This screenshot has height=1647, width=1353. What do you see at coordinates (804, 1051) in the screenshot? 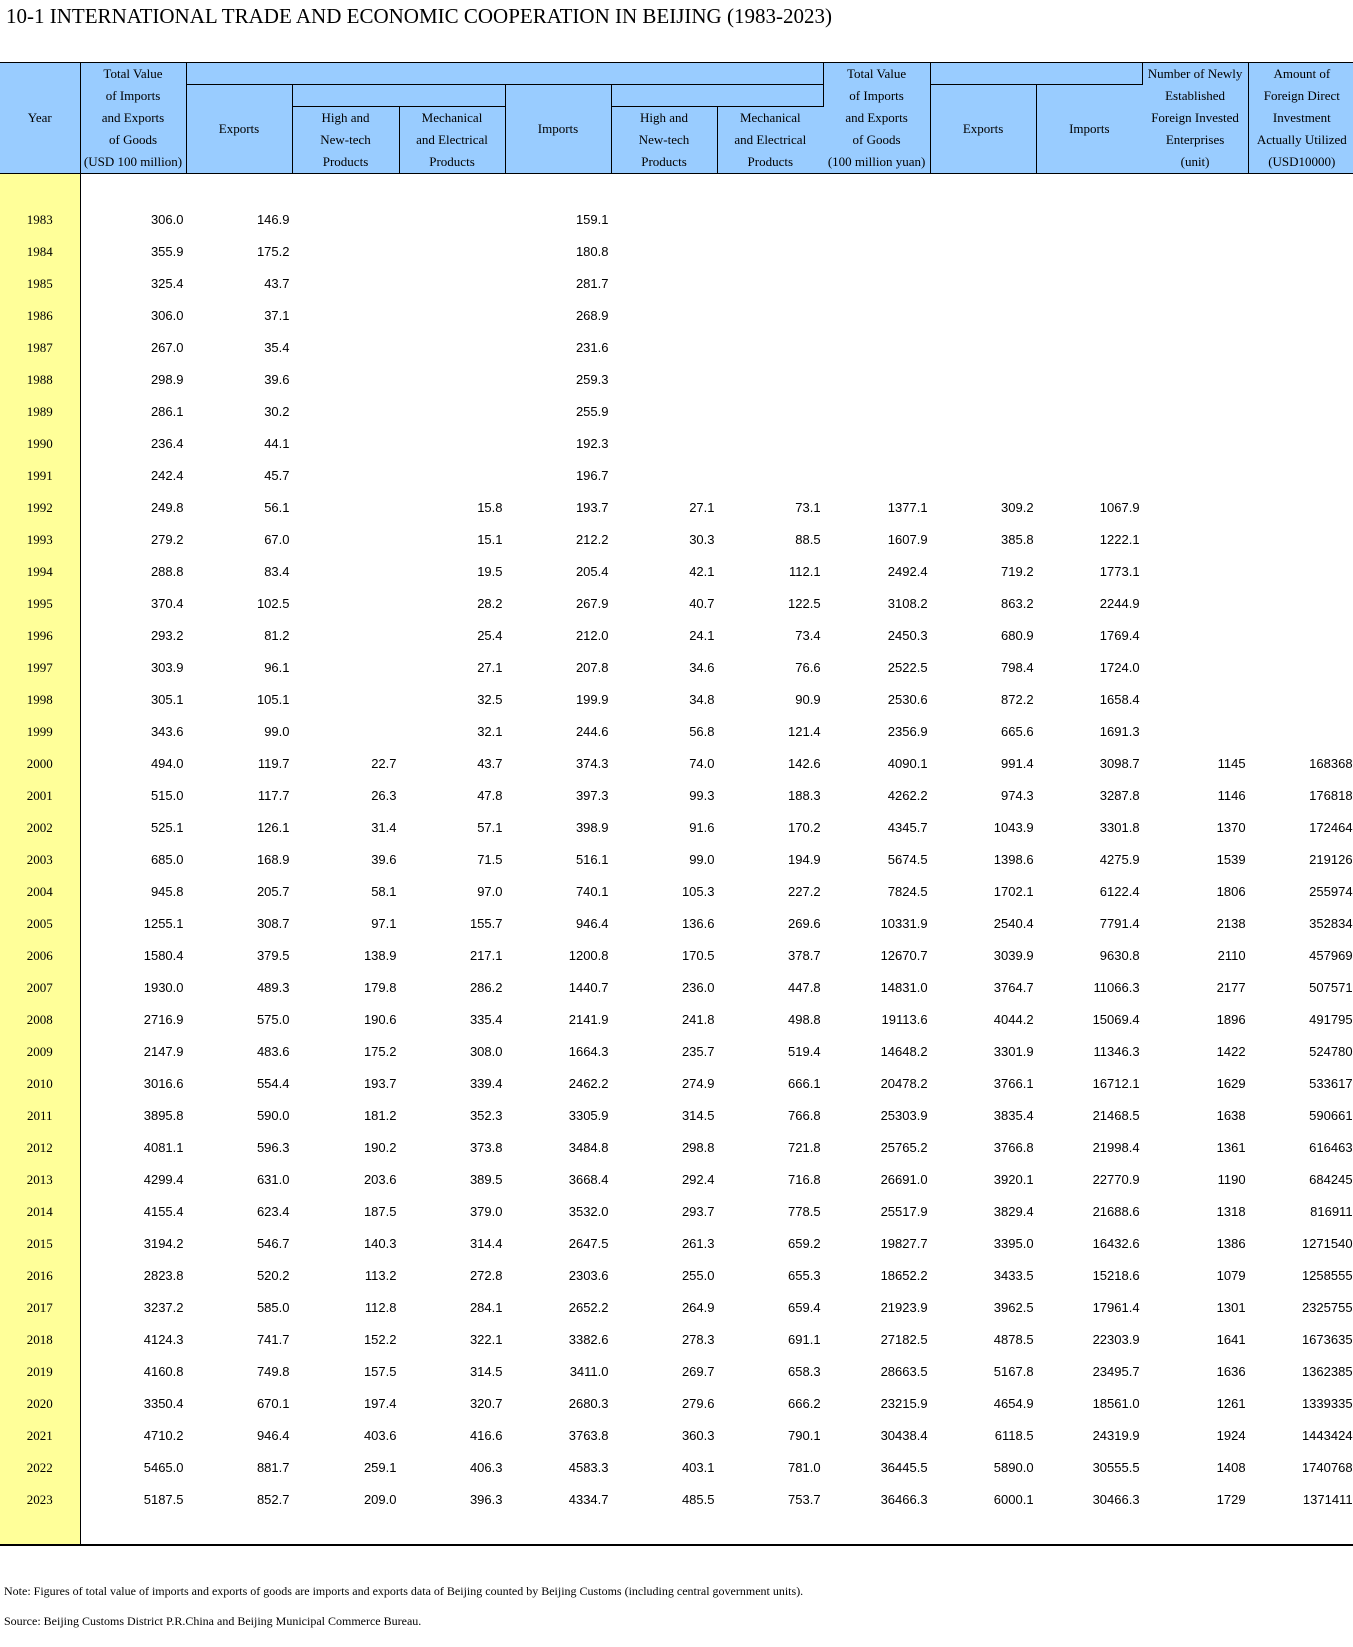
I see `row-cell: 519.4` at bounding box center [804, 1051].